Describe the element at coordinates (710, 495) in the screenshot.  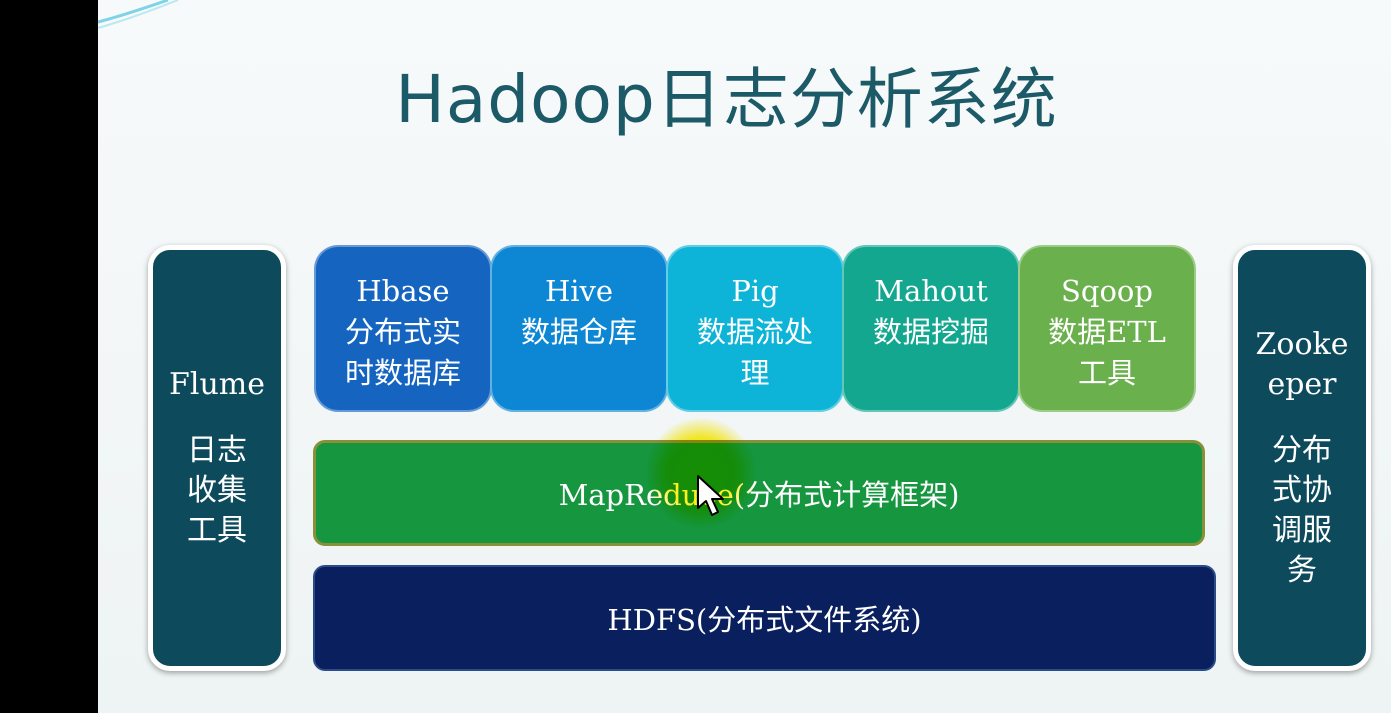
I see `pointer-cursor-icon` at that location.